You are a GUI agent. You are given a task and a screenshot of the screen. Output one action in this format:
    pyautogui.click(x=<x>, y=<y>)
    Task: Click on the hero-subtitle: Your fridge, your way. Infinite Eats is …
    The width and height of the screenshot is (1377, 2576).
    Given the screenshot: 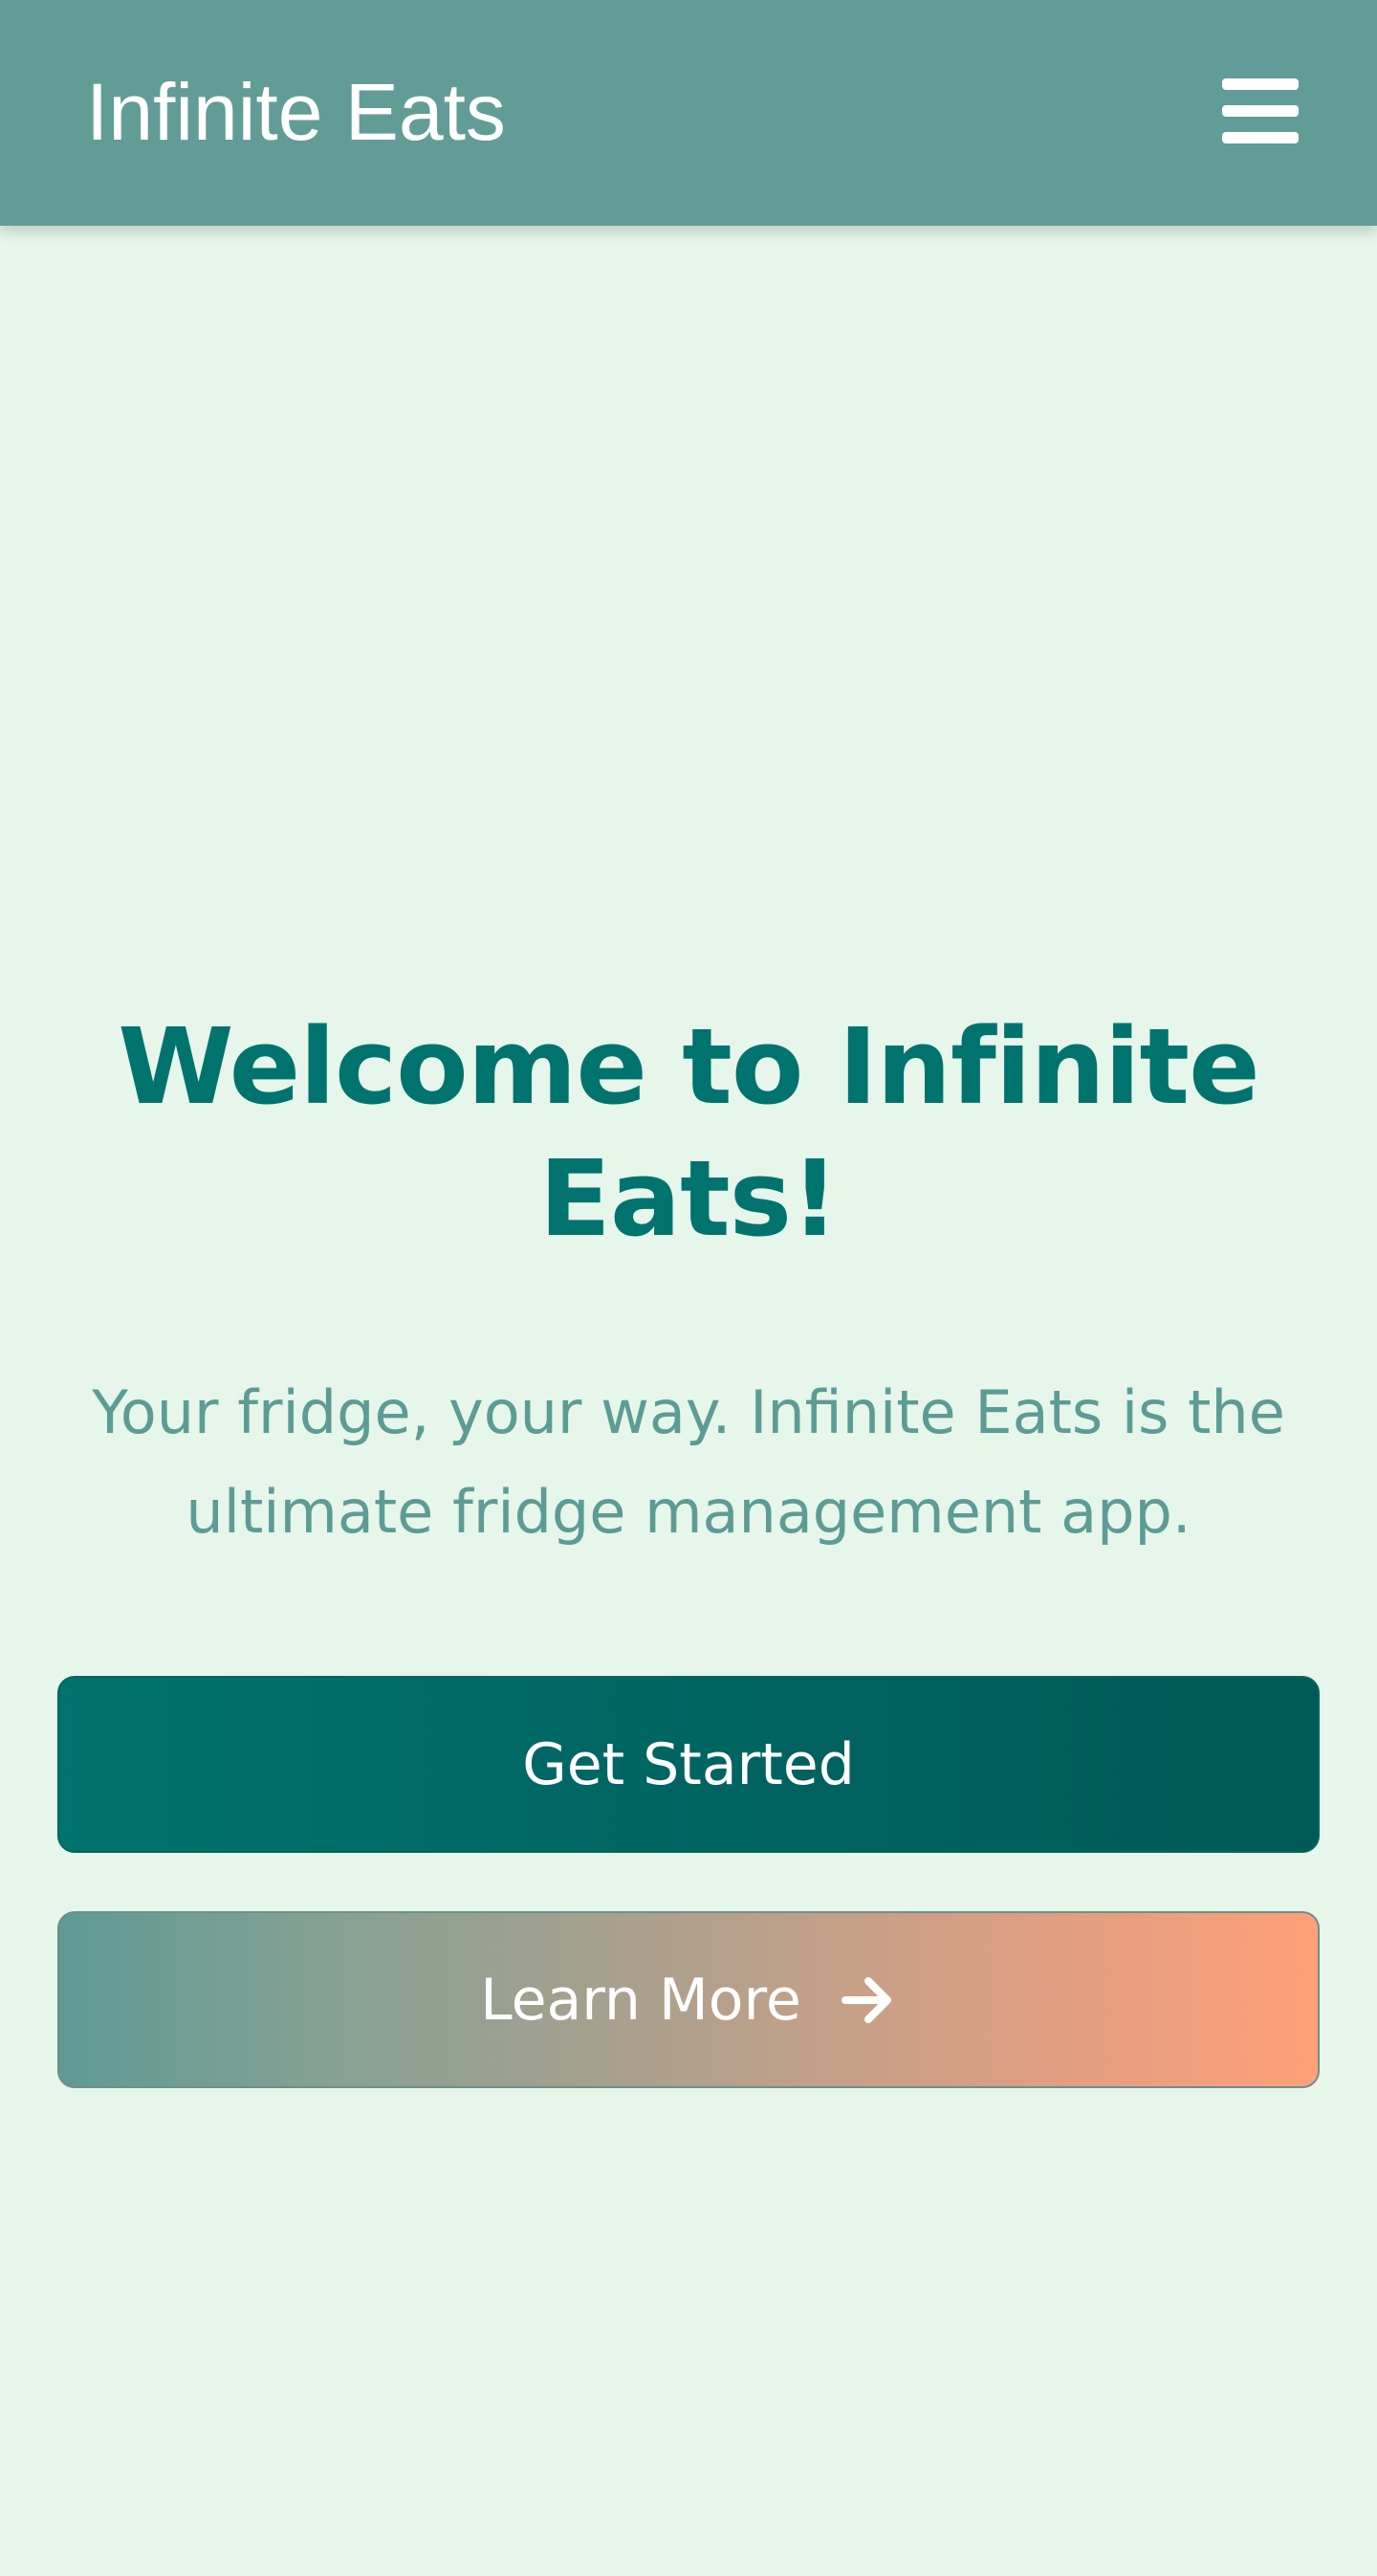 What is the action you would take?
    pyautogui.click(x=688, y=1462)
    